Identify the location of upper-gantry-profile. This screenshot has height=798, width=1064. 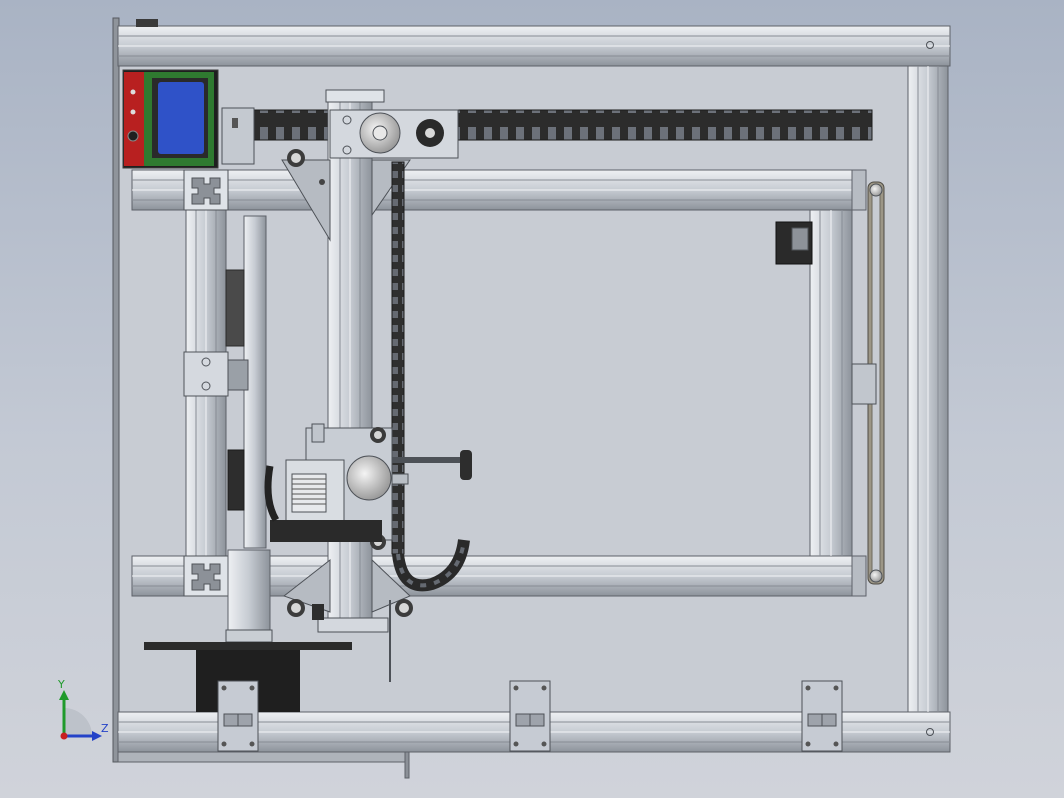
(499, 190).